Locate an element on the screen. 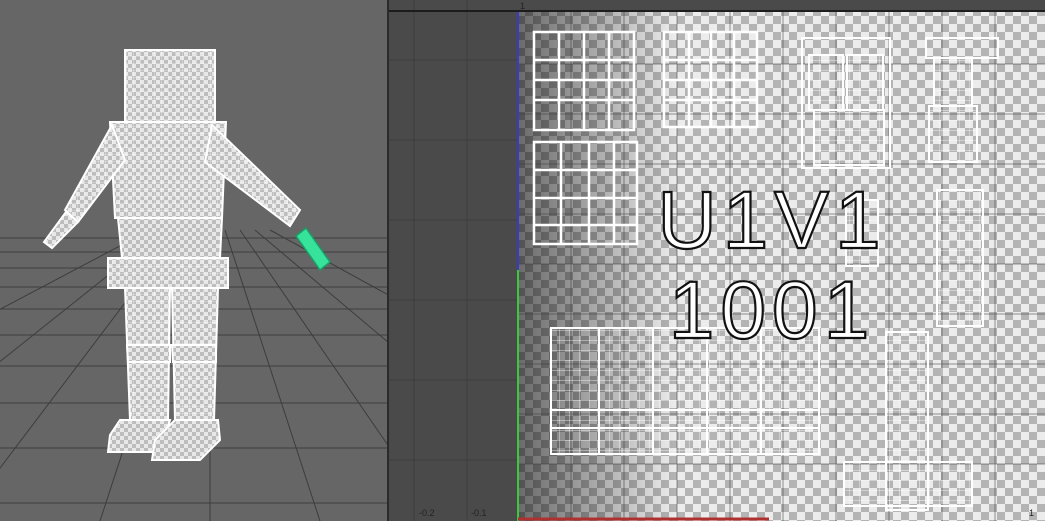  uv-grid-outside is located at coordinates (453, 260).